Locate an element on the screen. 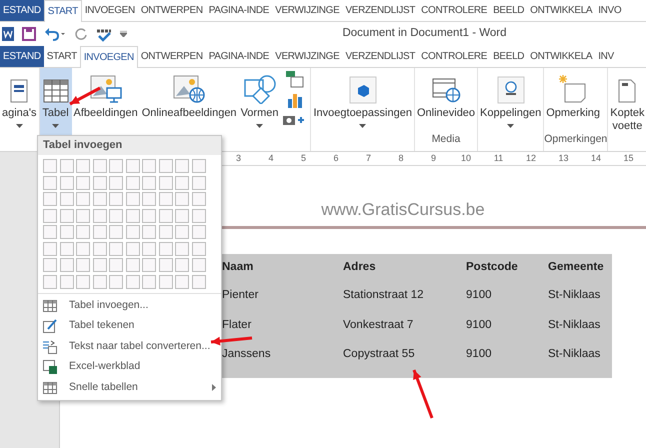  ribbon-button: Invoegtoepassingen is located at coordinates (362, 109).